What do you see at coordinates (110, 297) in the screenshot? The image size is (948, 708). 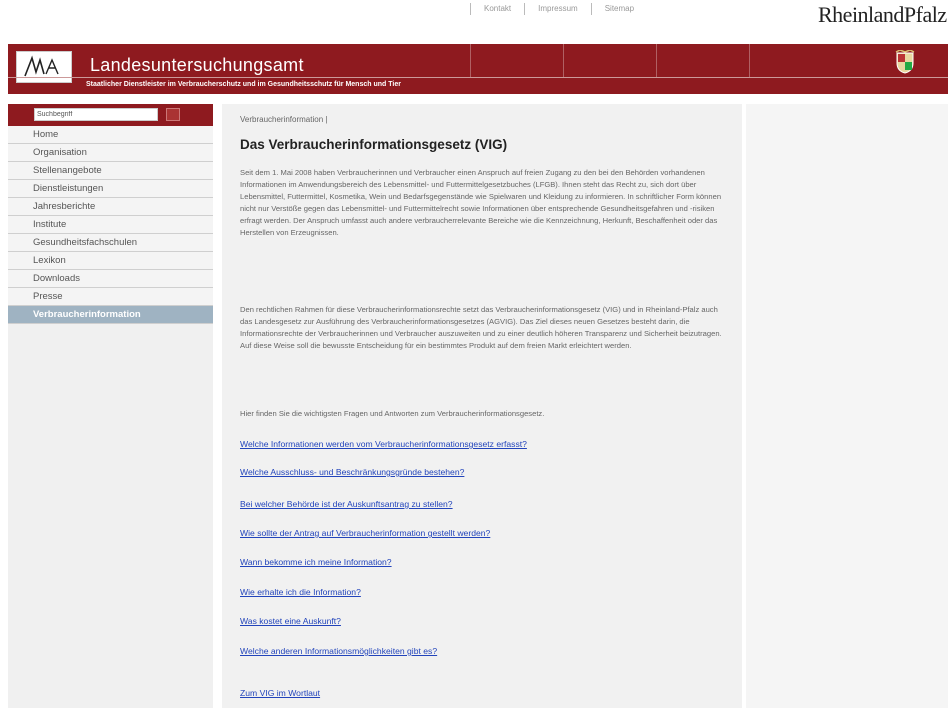 I see `nav-item-presse: Presse` at bounding box center [110, 297].